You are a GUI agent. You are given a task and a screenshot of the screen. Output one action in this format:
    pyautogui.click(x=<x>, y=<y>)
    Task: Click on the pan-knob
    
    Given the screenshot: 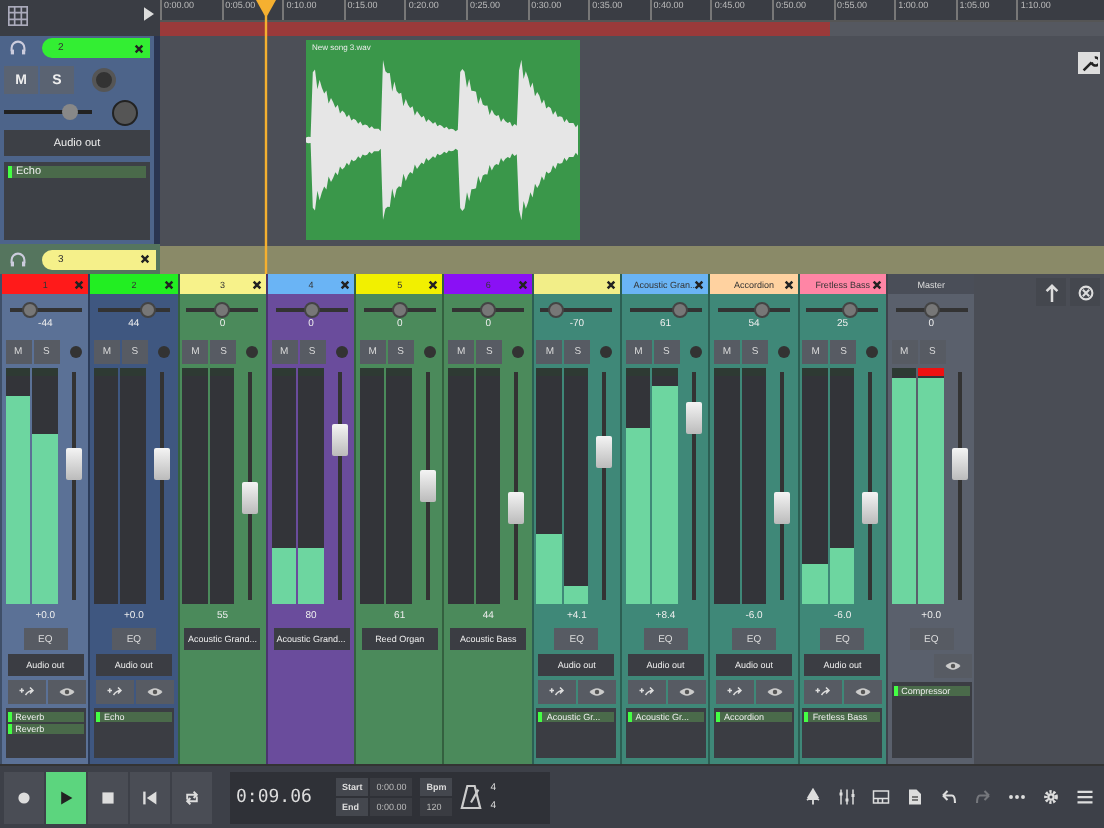 What is the action you would take?
    pyautogui.click(x=125, y=112)
    